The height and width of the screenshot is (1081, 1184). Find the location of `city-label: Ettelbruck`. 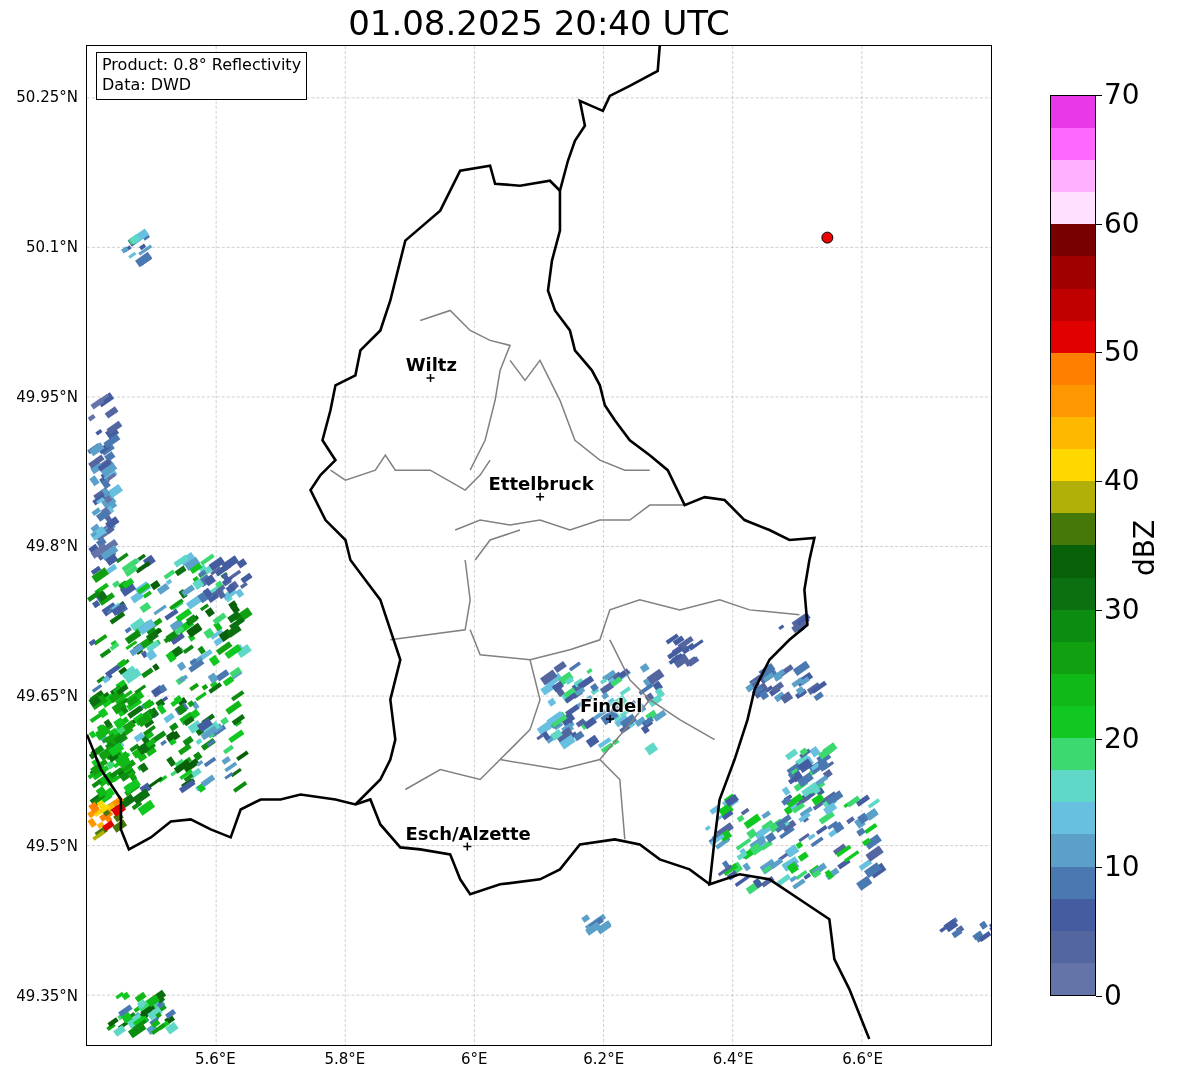

city-label: Ettelbruck is located at coordinates (541, 483).